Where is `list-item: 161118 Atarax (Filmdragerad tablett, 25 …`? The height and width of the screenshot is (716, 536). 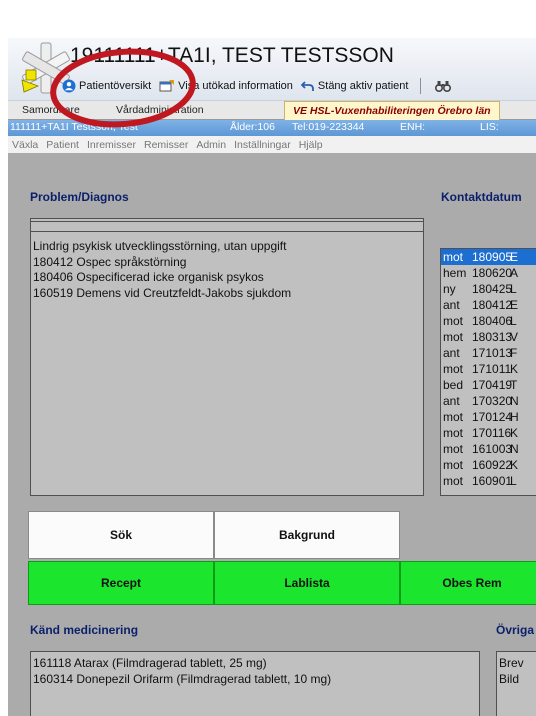
list-item: 161118 Atarax (Filmdragerad tablett, 25 … is located at coordinates (255, 664).